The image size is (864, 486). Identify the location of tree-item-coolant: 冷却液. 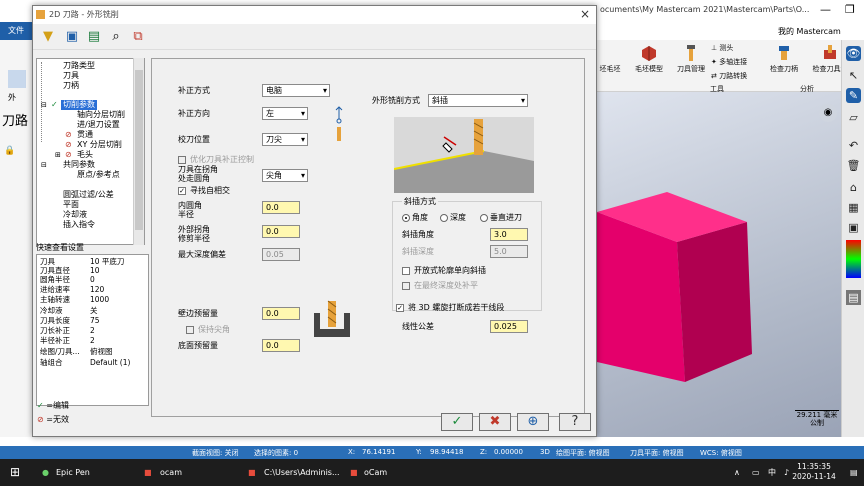
(75, 215).